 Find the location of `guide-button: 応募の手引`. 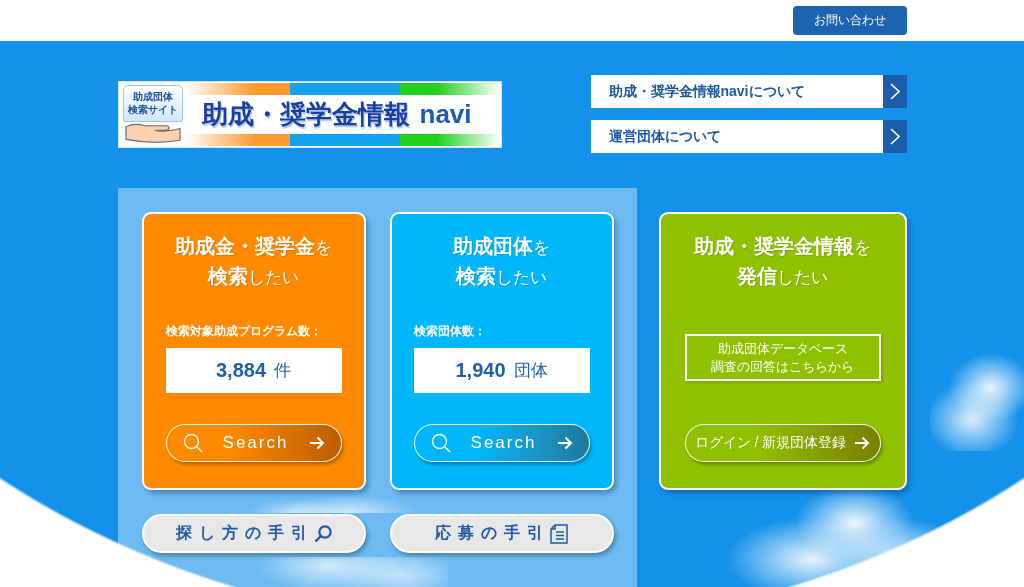

guide-button: 応募の手引 is located at coordinates (501, 533).